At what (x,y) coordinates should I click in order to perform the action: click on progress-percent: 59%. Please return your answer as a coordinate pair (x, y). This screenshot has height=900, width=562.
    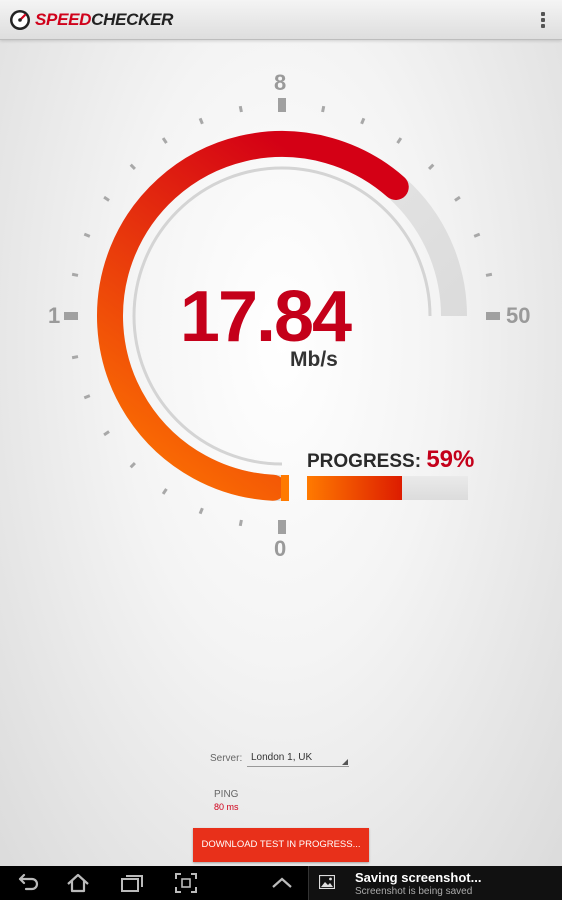
    Looking at the image, I should click on (450, 459).